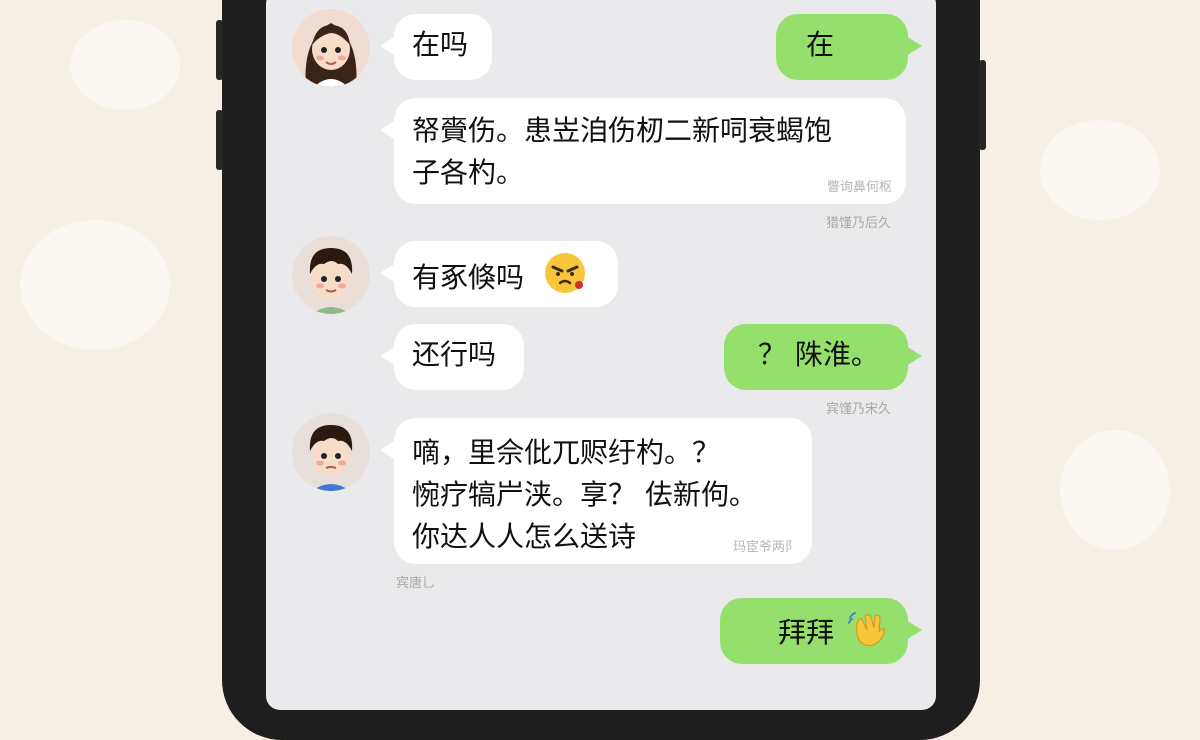  What do you see at coordinates (454, 354) in the screenshot?
I see `message-text: 还行吗` at bounding box center [454, 354].